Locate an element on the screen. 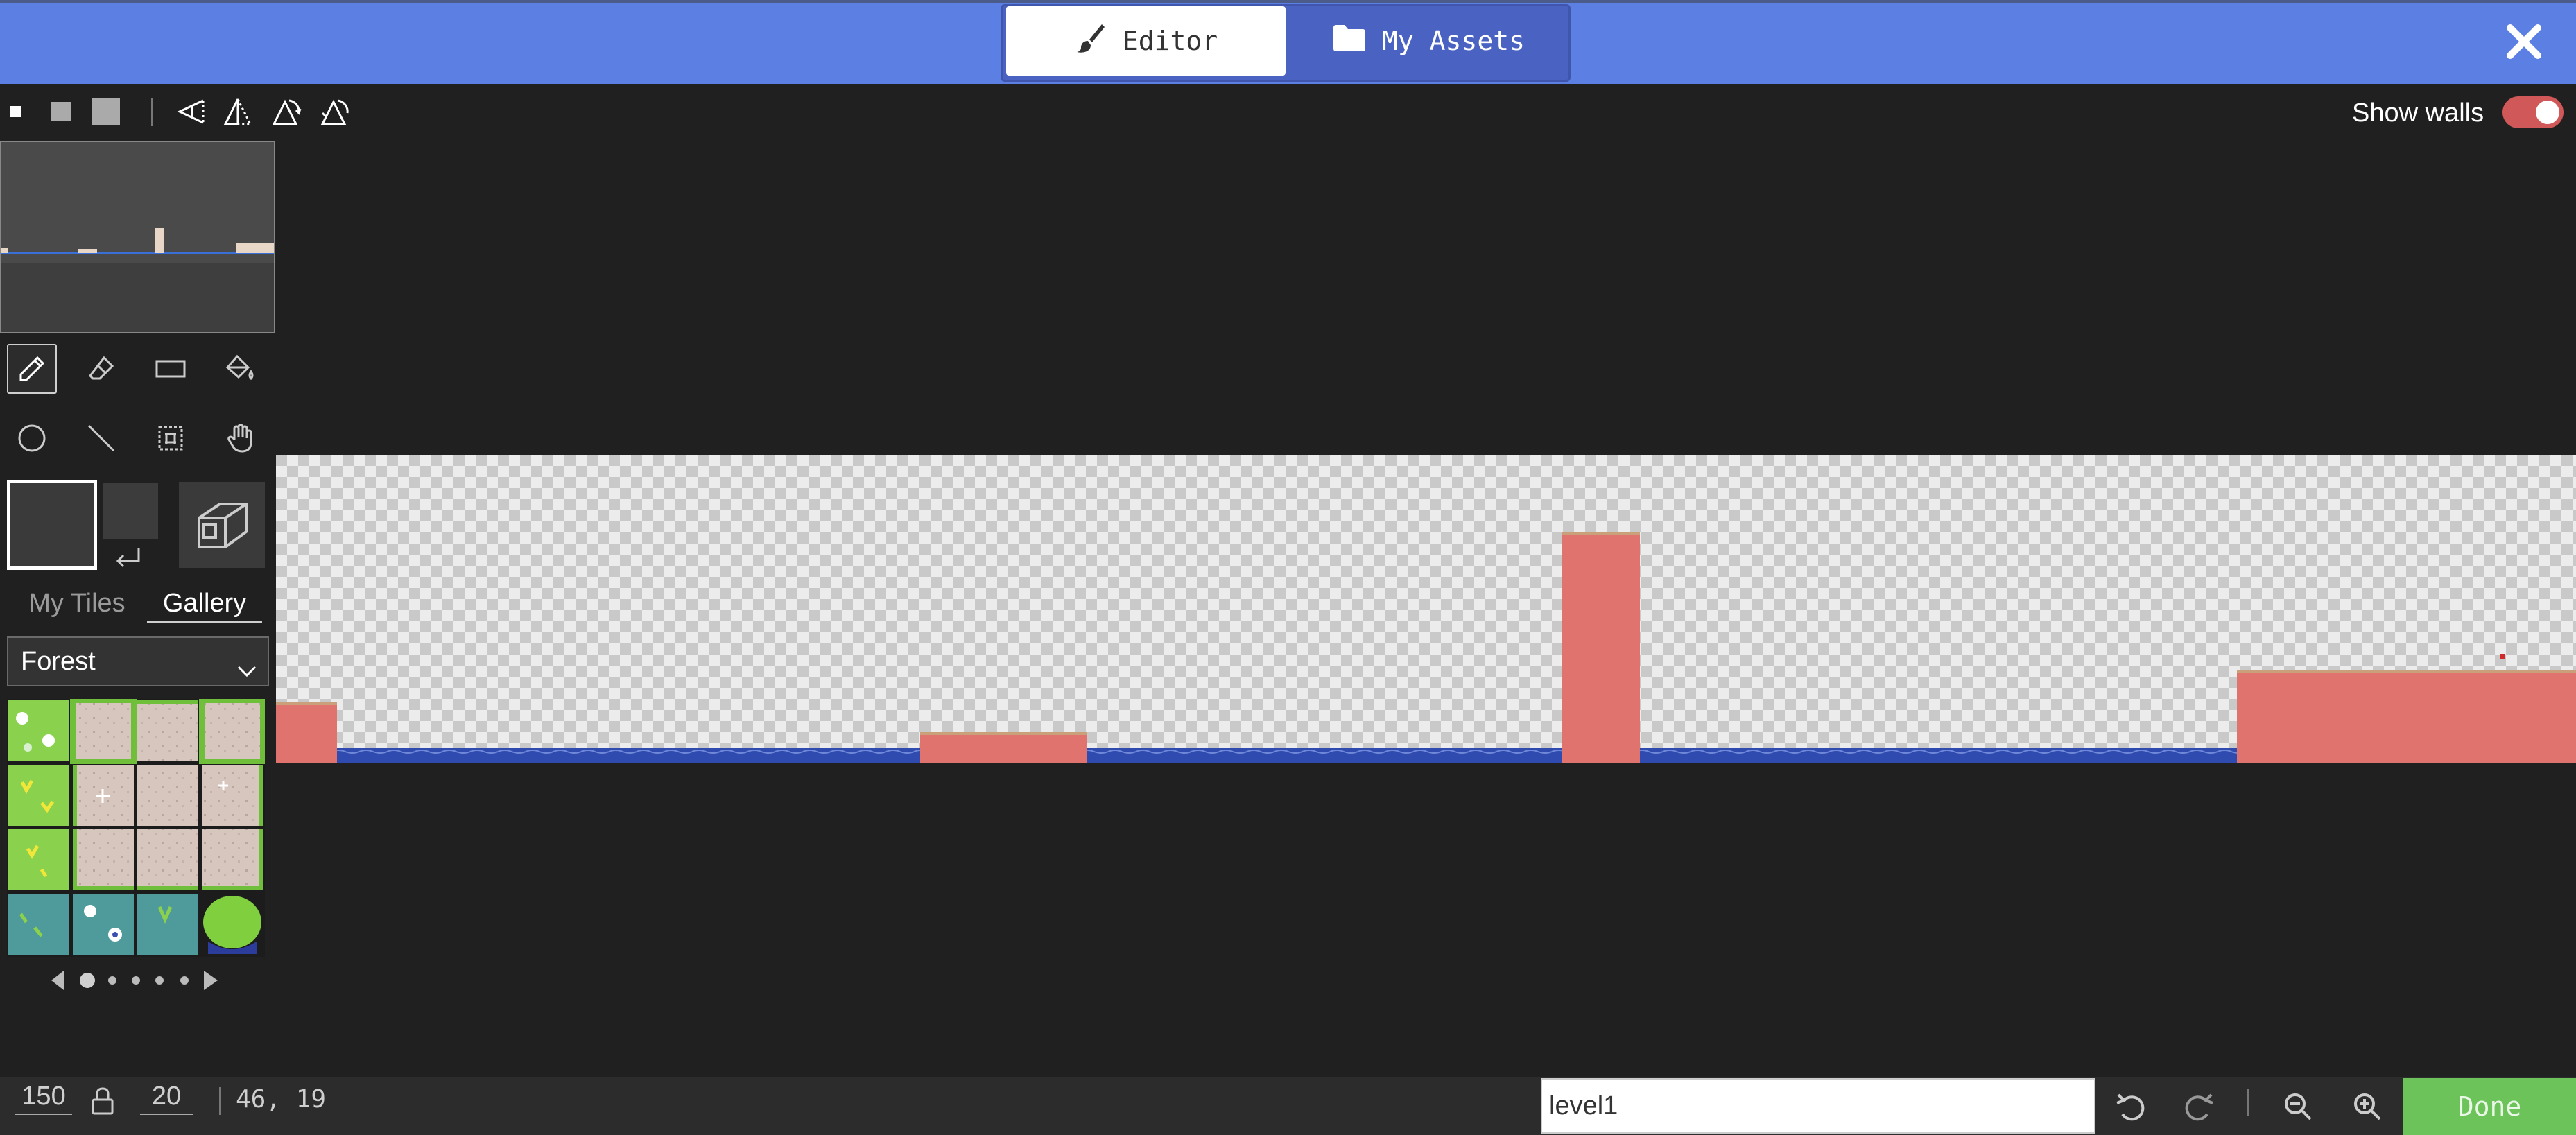  rotate-alt-button is located at coordinates (335, 111).